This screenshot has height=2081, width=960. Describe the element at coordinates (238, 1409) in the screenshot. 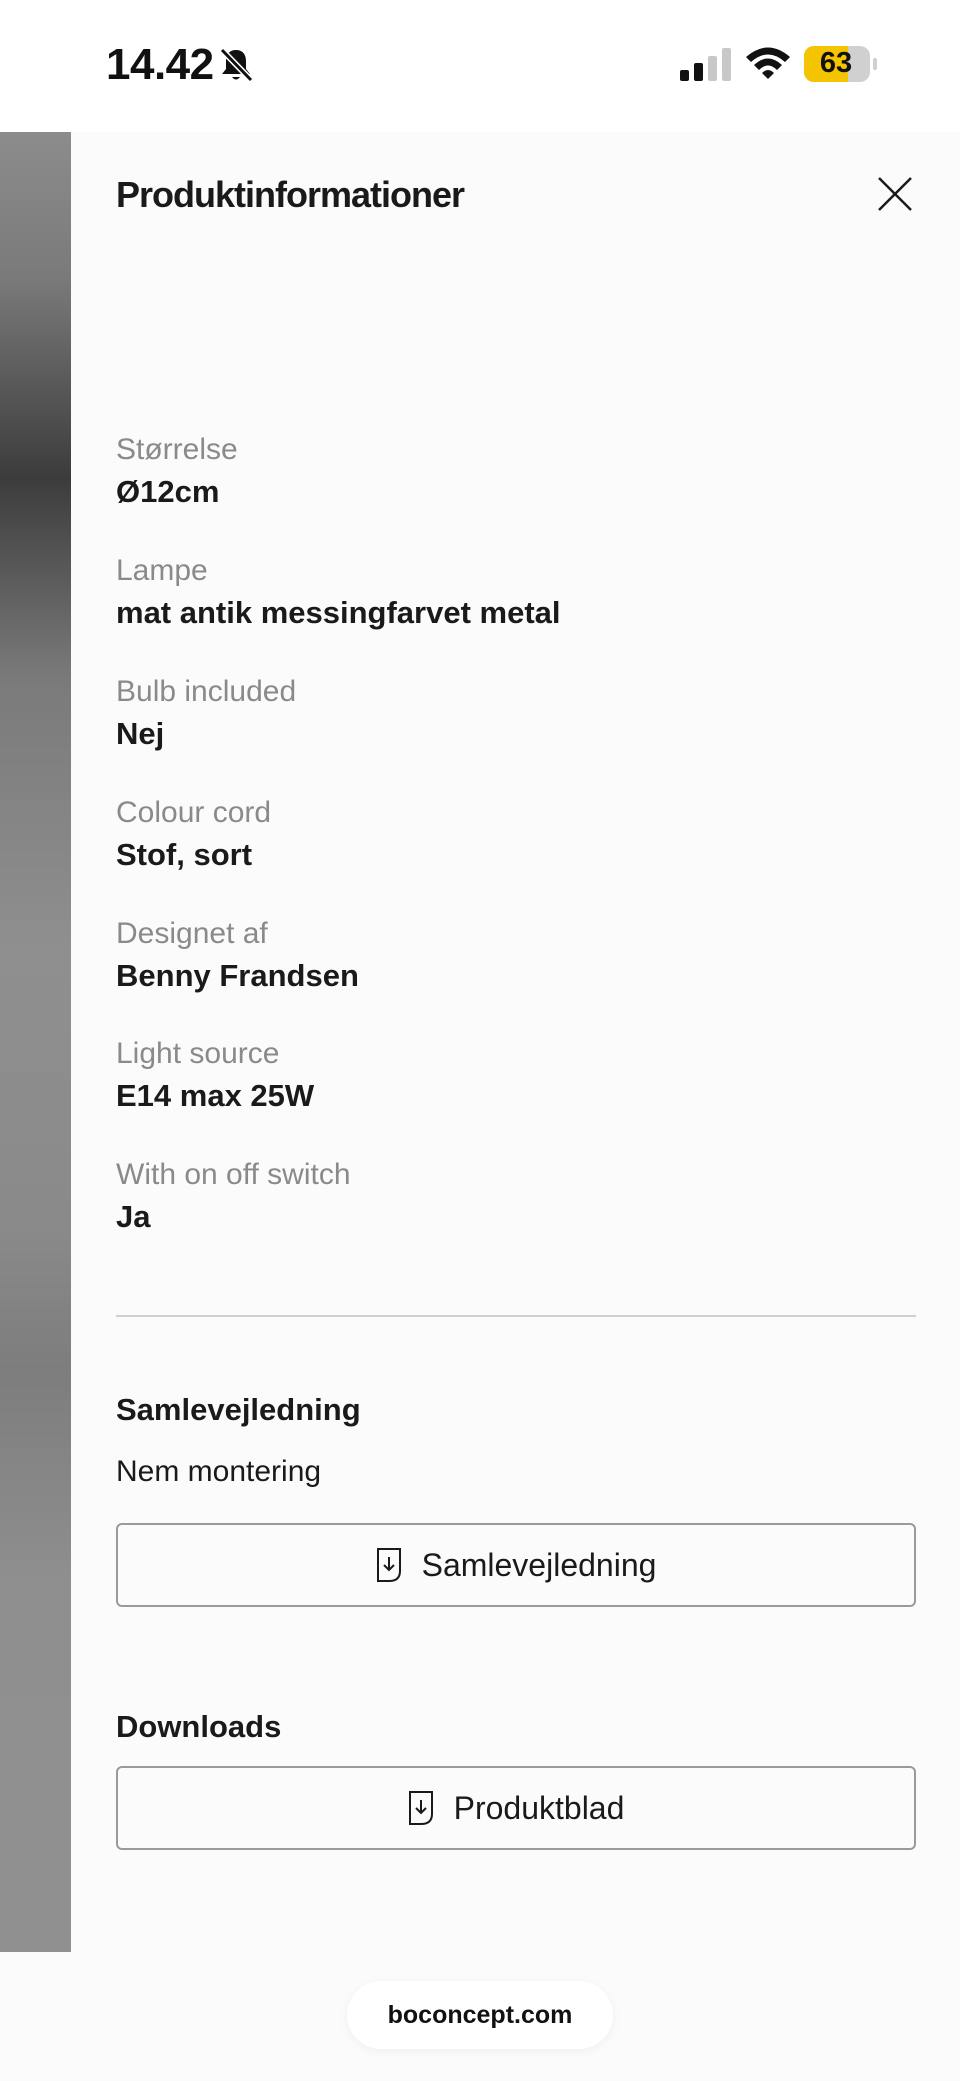

I see `assembly-title: Samlevejledning` at that location.